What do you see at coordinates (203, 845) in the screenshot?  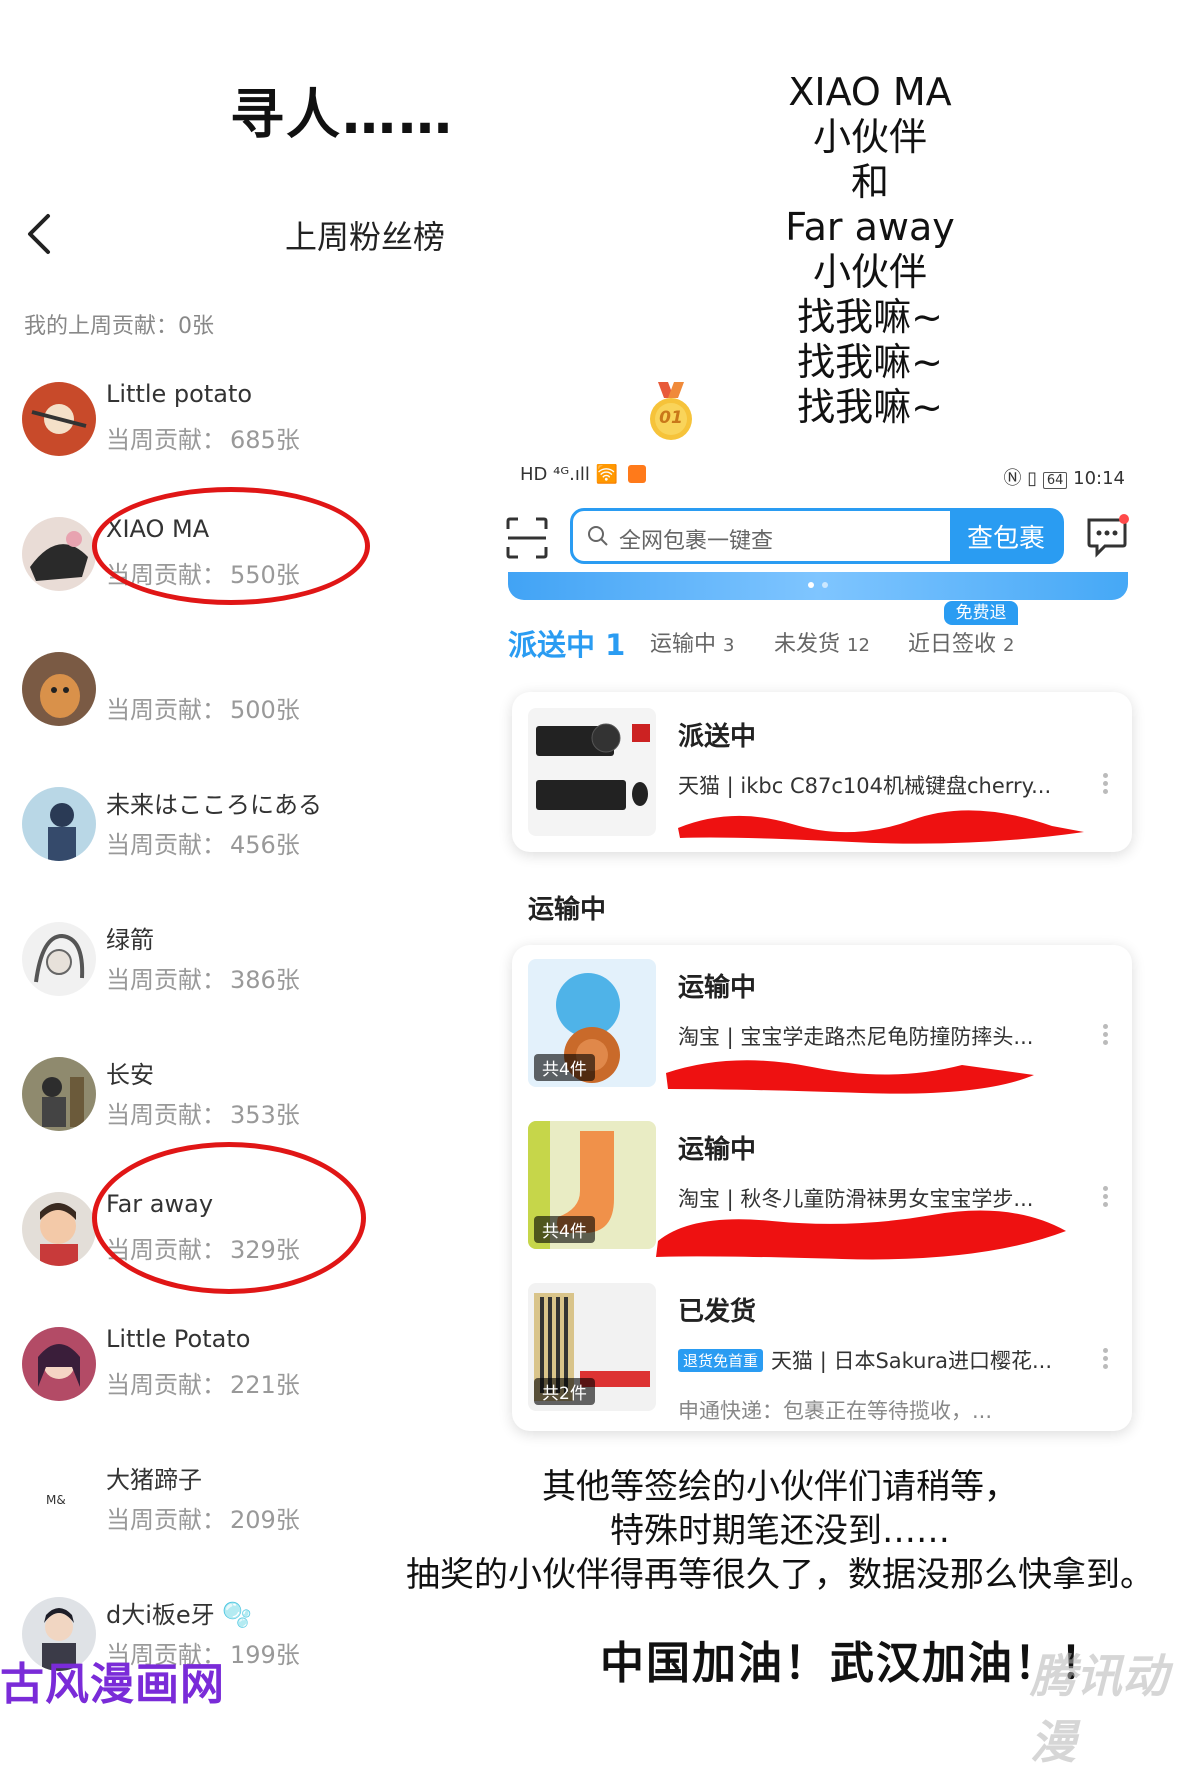 I see `fan-count: 当周贡献： 456张` at bounding box center [203, 845].